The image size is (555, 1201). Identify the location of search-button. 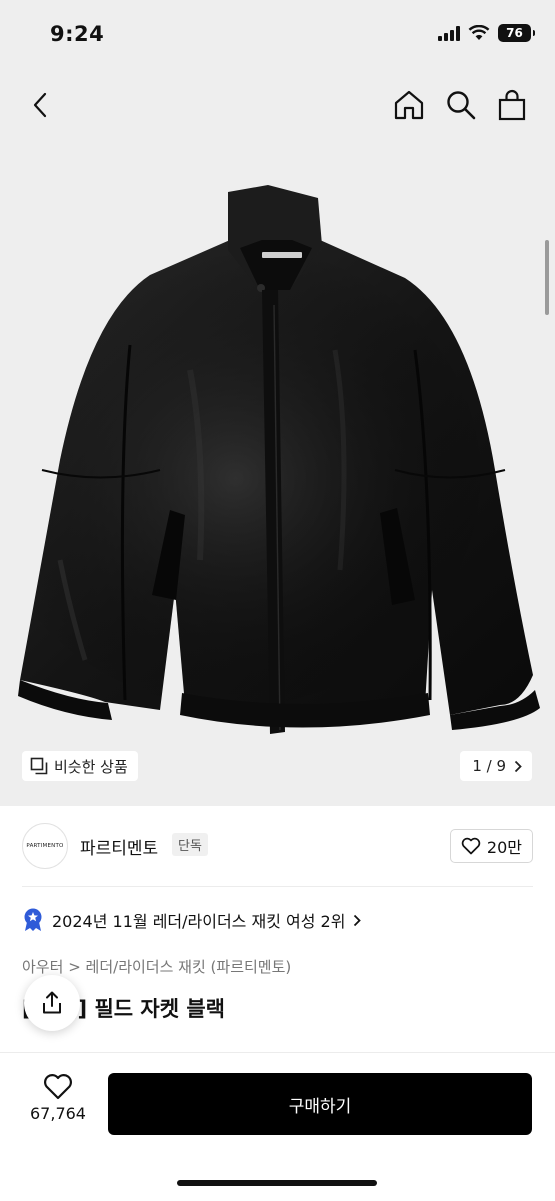
(461, 105).